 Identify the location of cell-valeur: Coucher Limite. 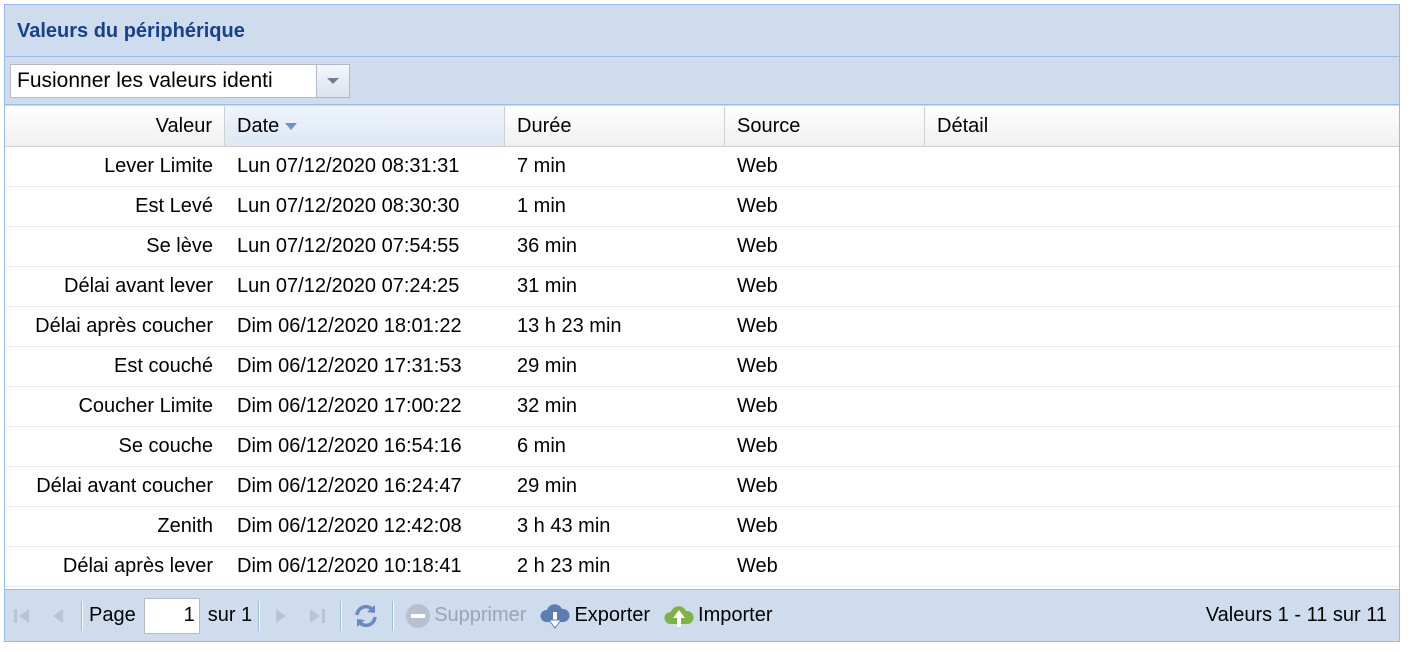
(145, 406).